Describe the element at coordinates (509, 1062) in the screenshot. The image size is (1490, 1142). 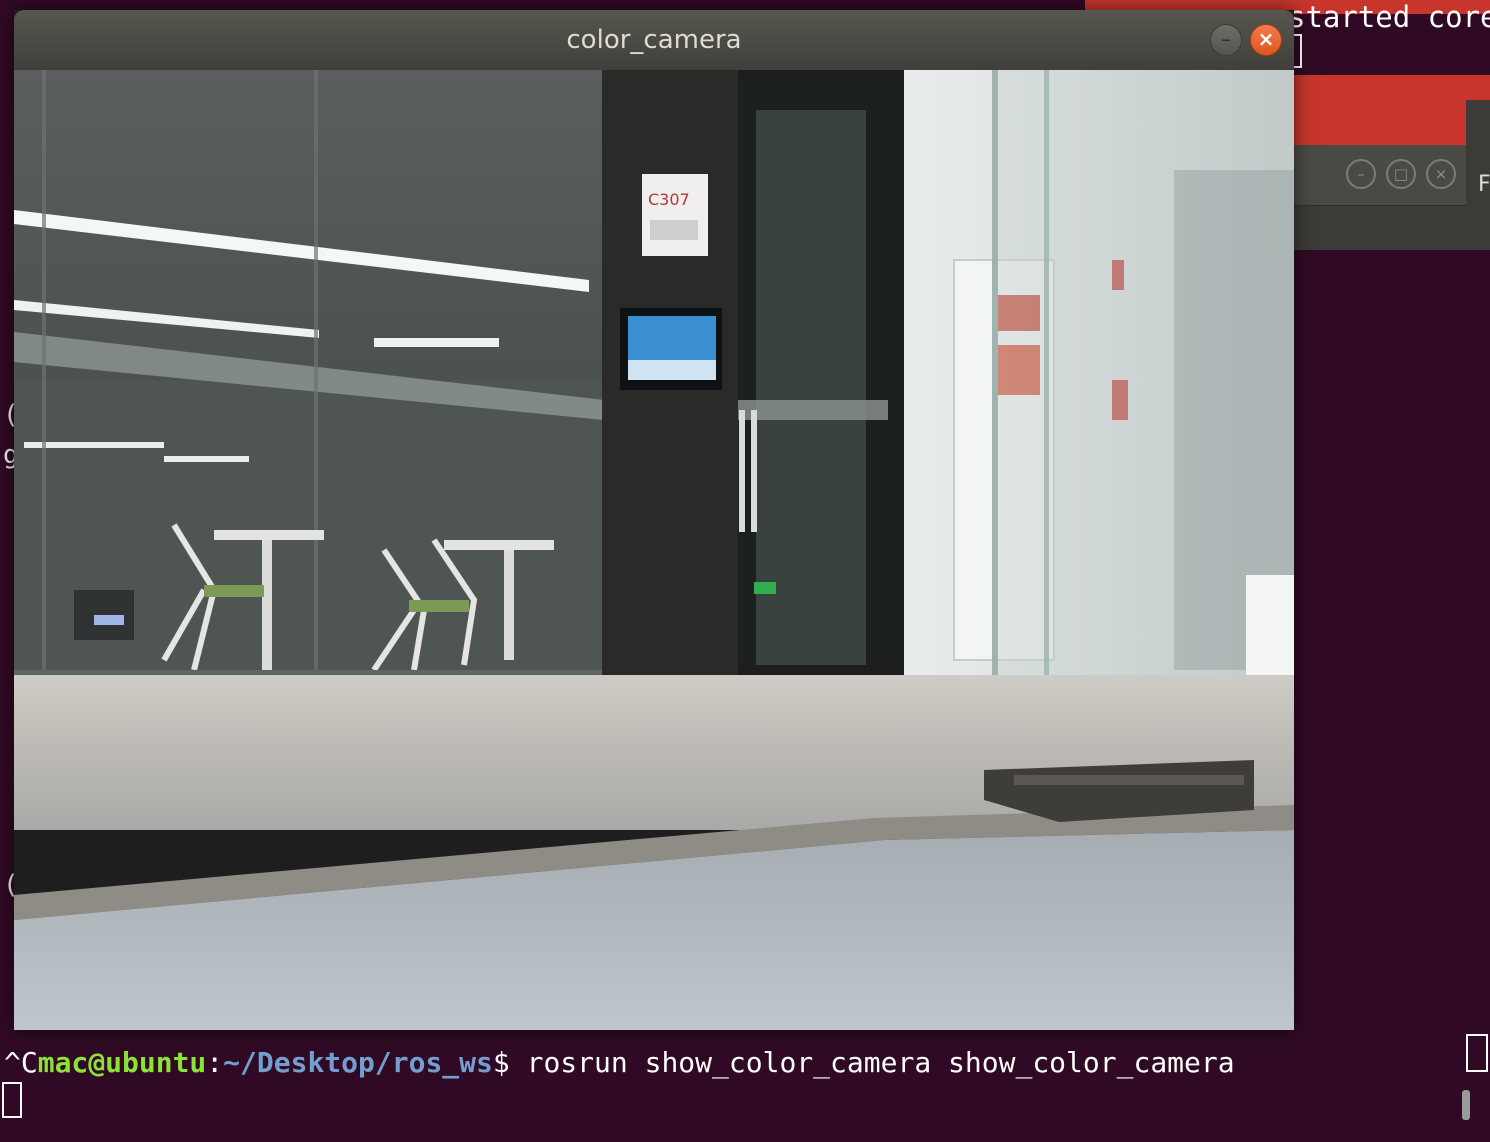
I see `prompt-symbol: $` at that location.